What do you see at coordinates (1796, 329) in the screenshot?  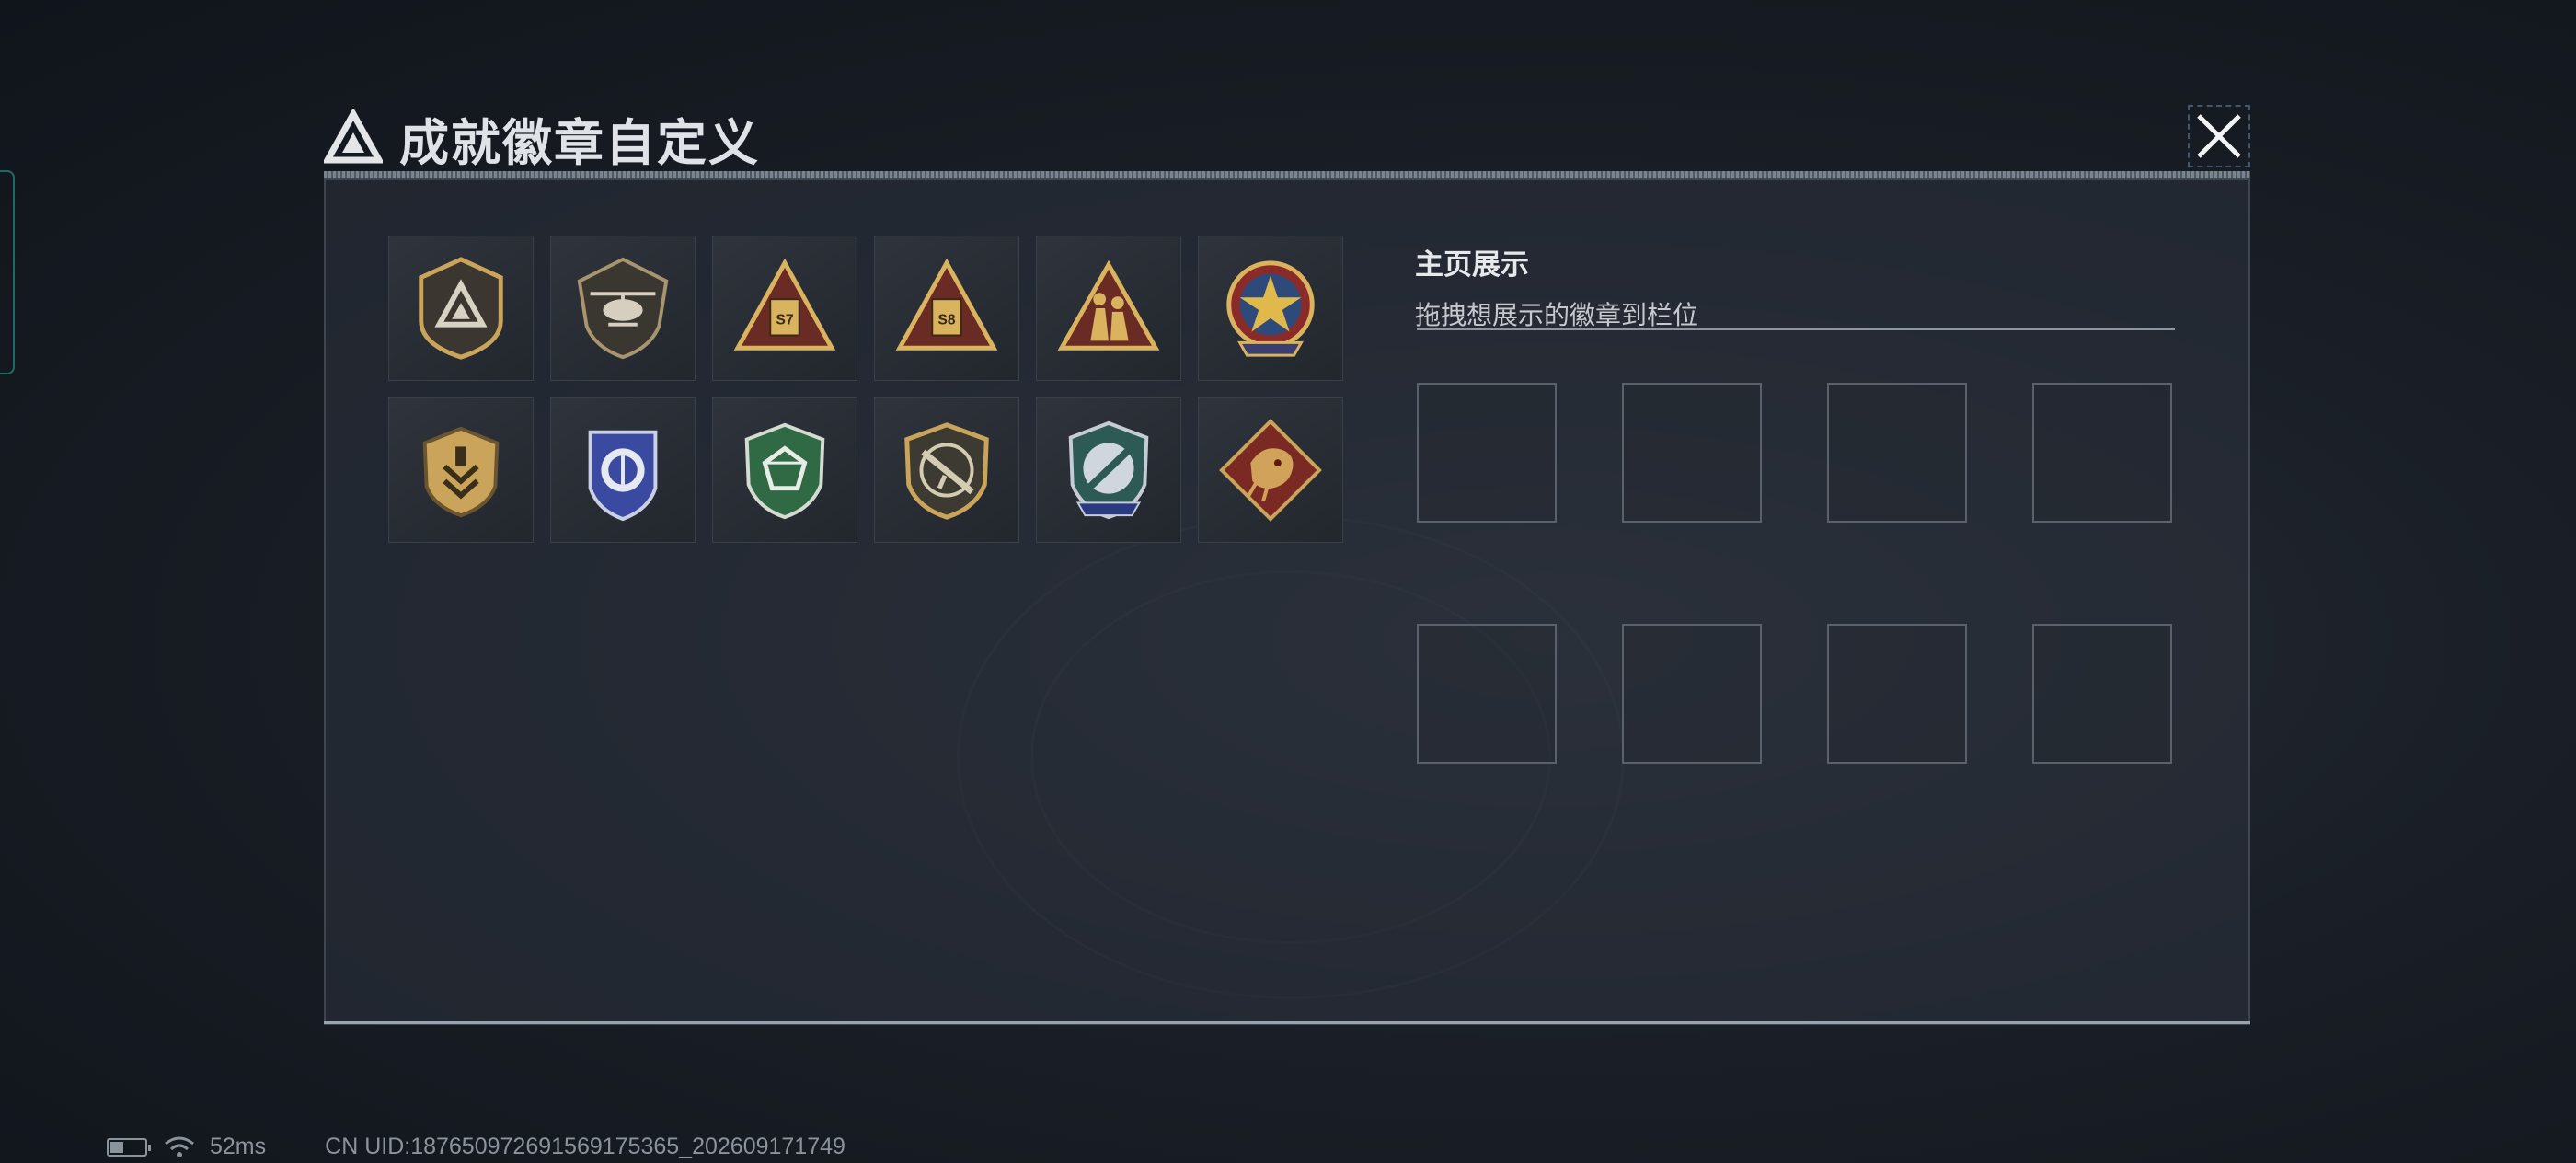 I see `display-divider` at bounding box center [1796, 329].